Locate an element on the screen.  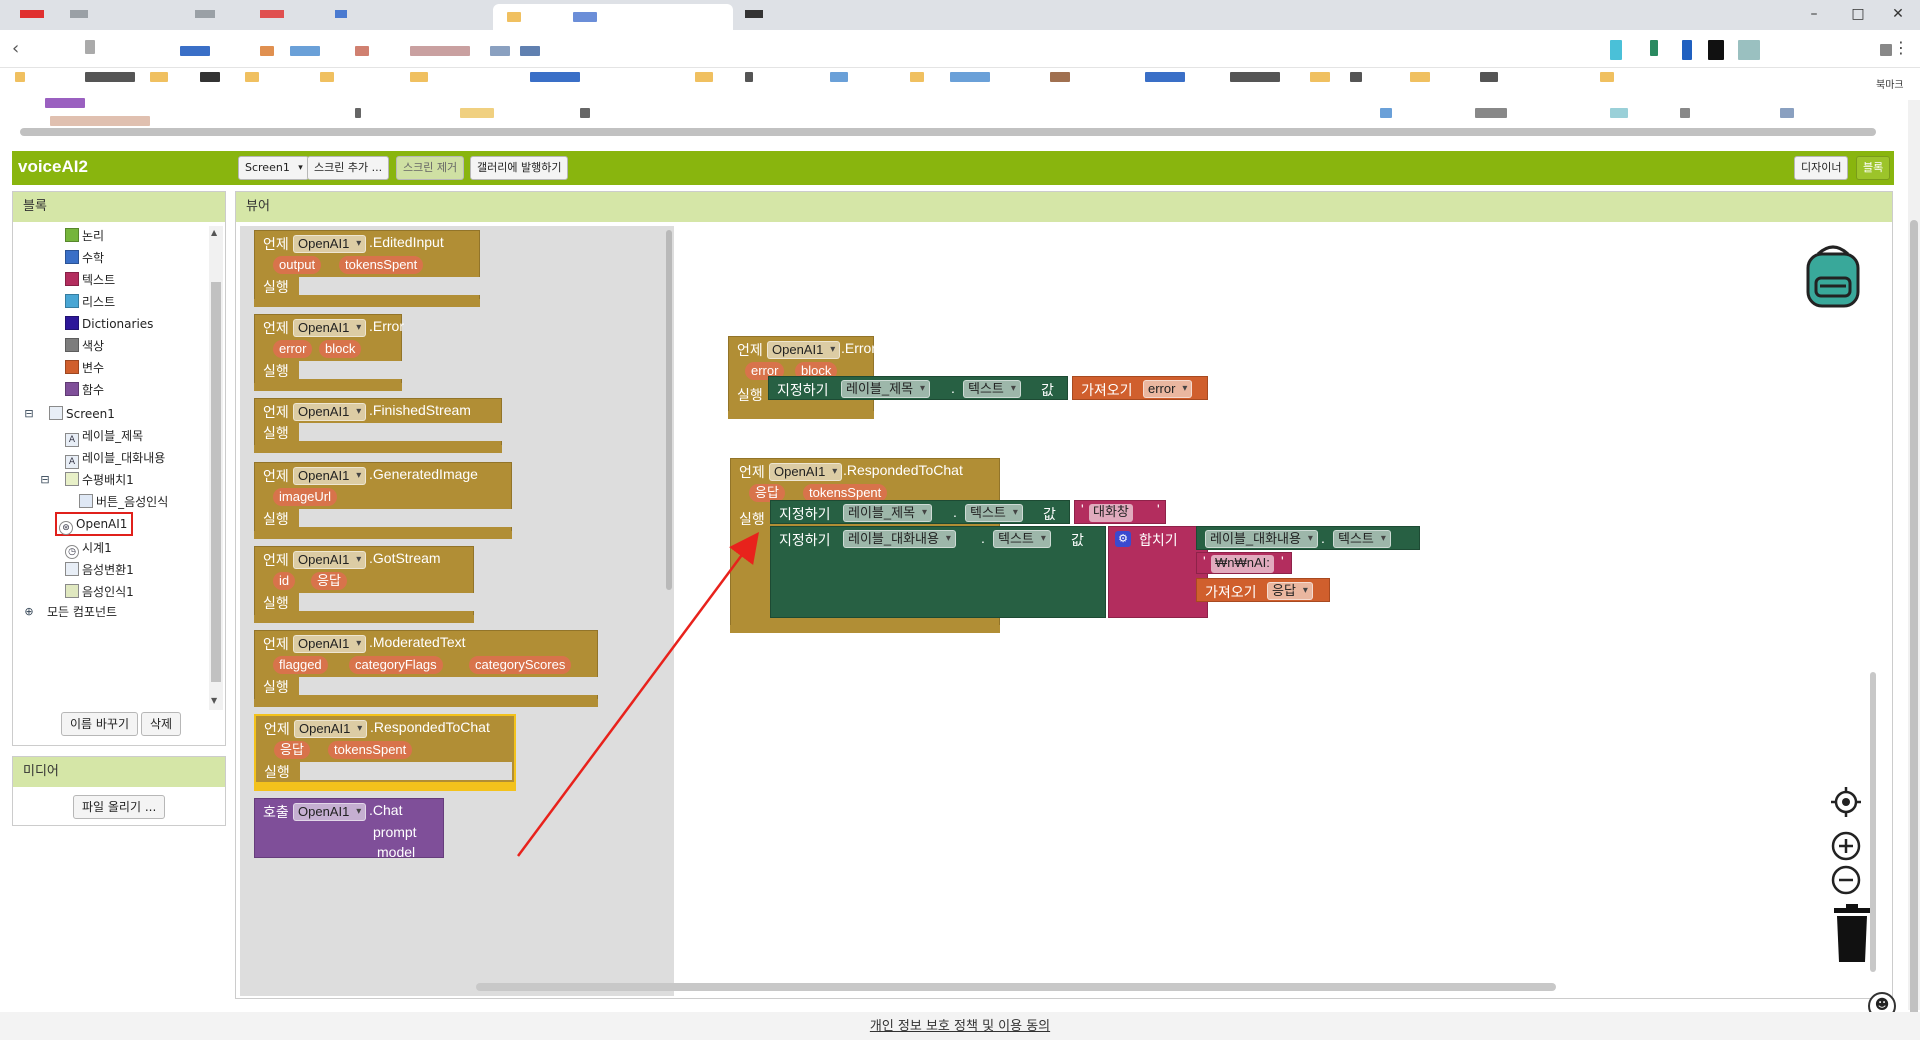
text-string-block: ' 대화창 ' is located at coordinates (1120, 512).